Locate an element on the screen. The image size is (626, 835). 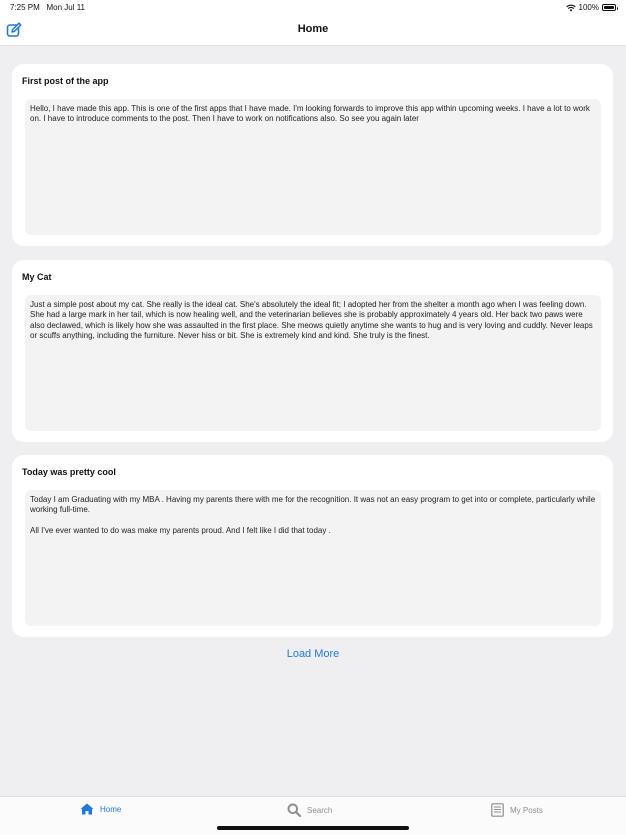
tab-home: Home is located at coordinates (100, 809).